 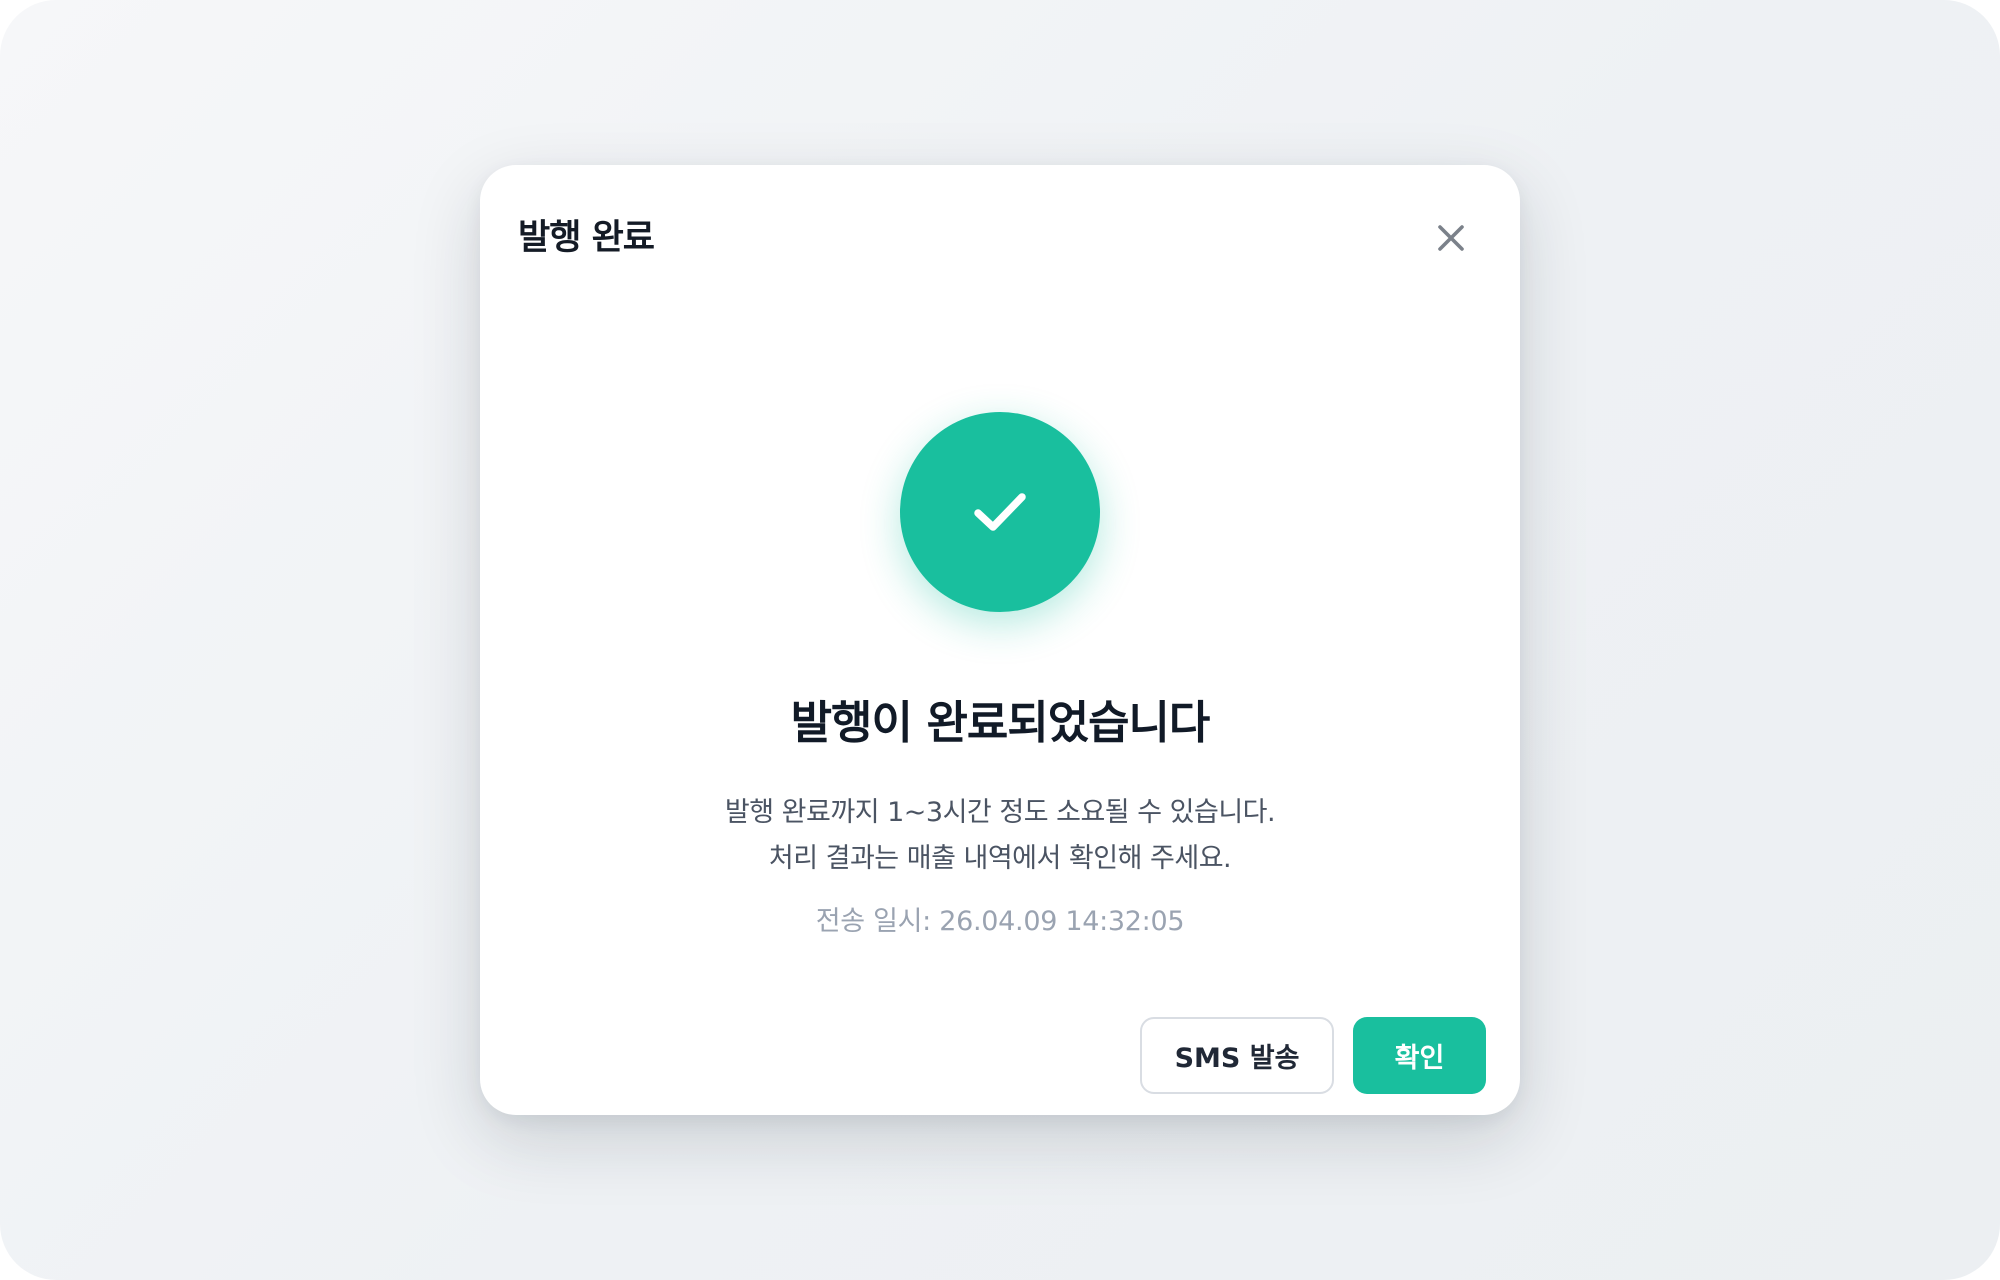 I want to click on confirm-button: 확인, so click(x=1419, y=1055).